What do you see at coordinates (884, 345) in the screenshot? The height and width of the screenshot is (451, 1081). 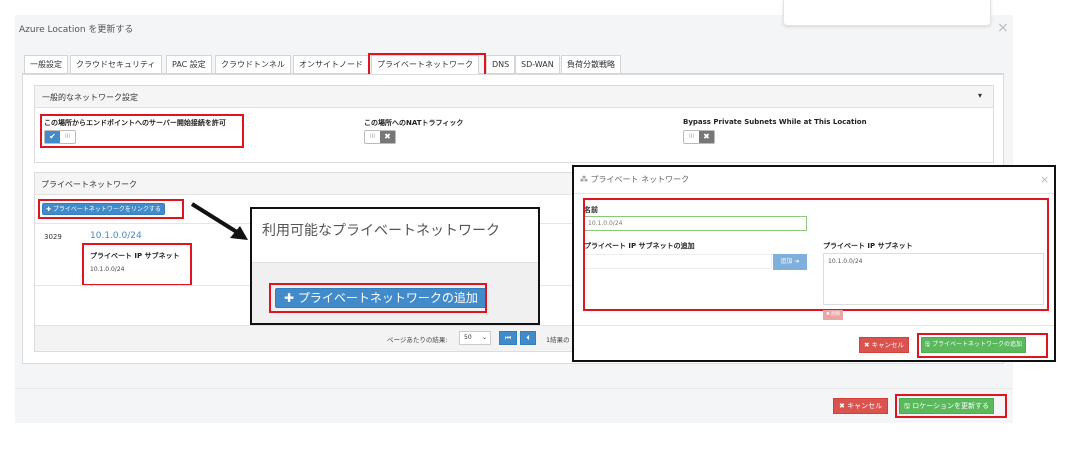 I see `dialog-cancel-button: ✖ キャンセル` at bounding box center [884, 345].